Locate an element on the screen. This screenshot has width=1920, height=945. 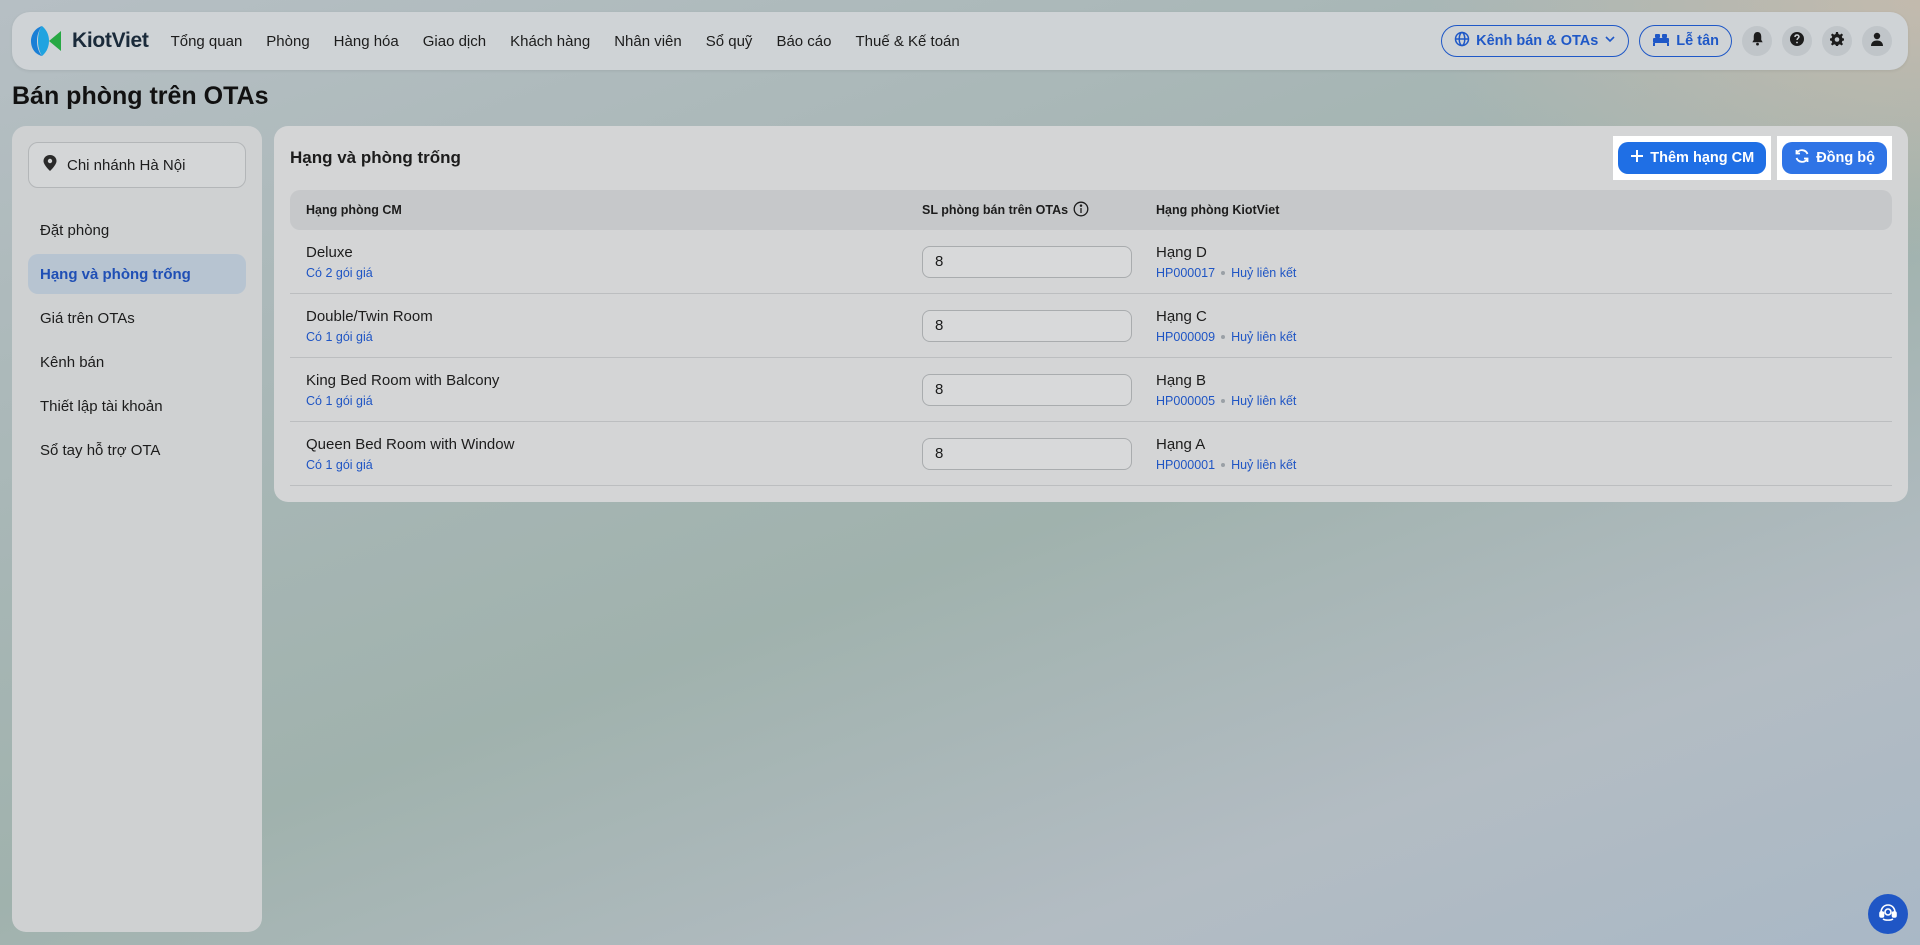
add-cm-class-button: Thêm hạng CM is located at coordinates (1692, 158).